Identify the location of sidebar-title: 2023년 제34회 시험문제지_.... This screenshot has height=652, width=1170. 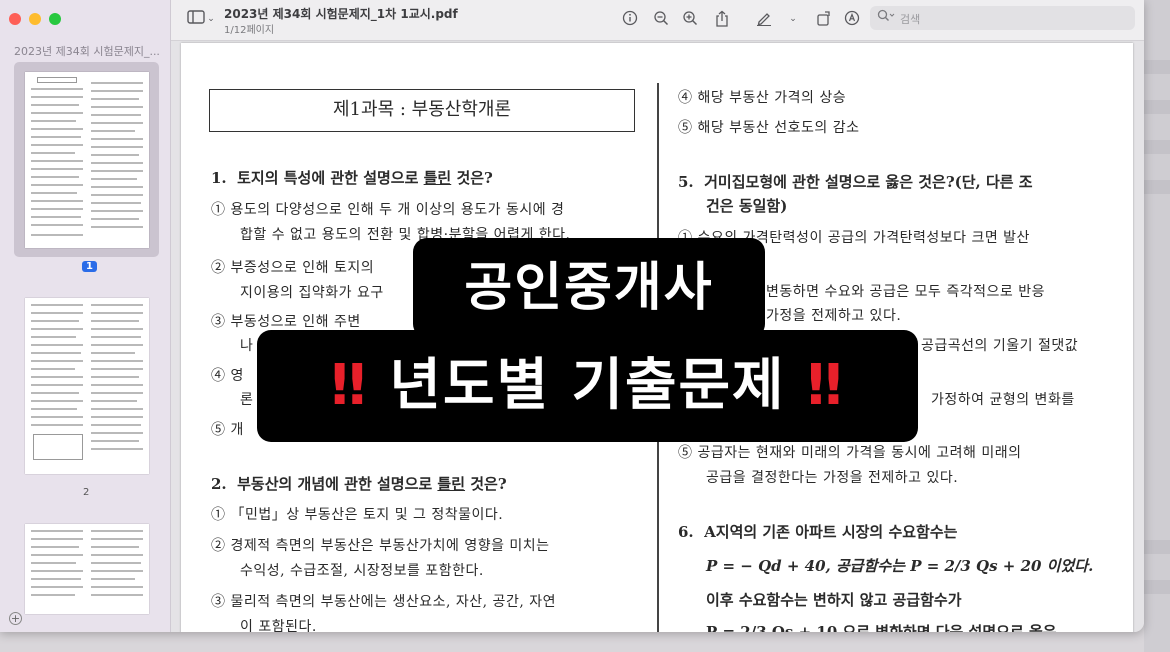
(87, 51).